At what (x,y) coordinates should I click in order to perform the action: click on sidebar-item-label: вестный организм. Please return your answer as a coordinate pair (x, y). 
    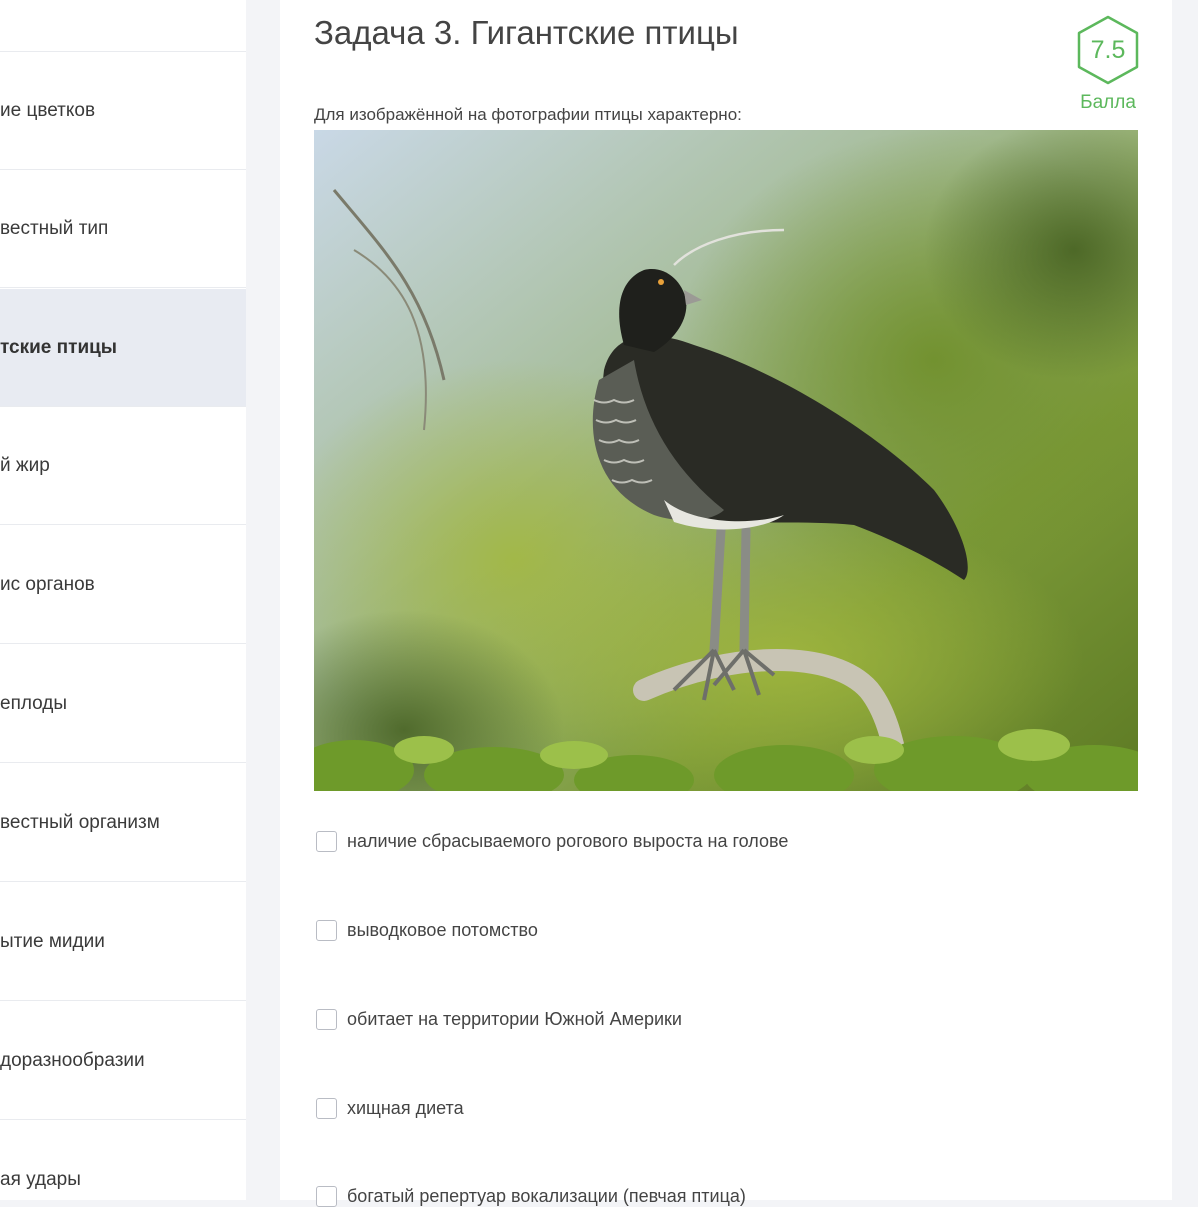
    Looking at the image, I should click on (80, 822).